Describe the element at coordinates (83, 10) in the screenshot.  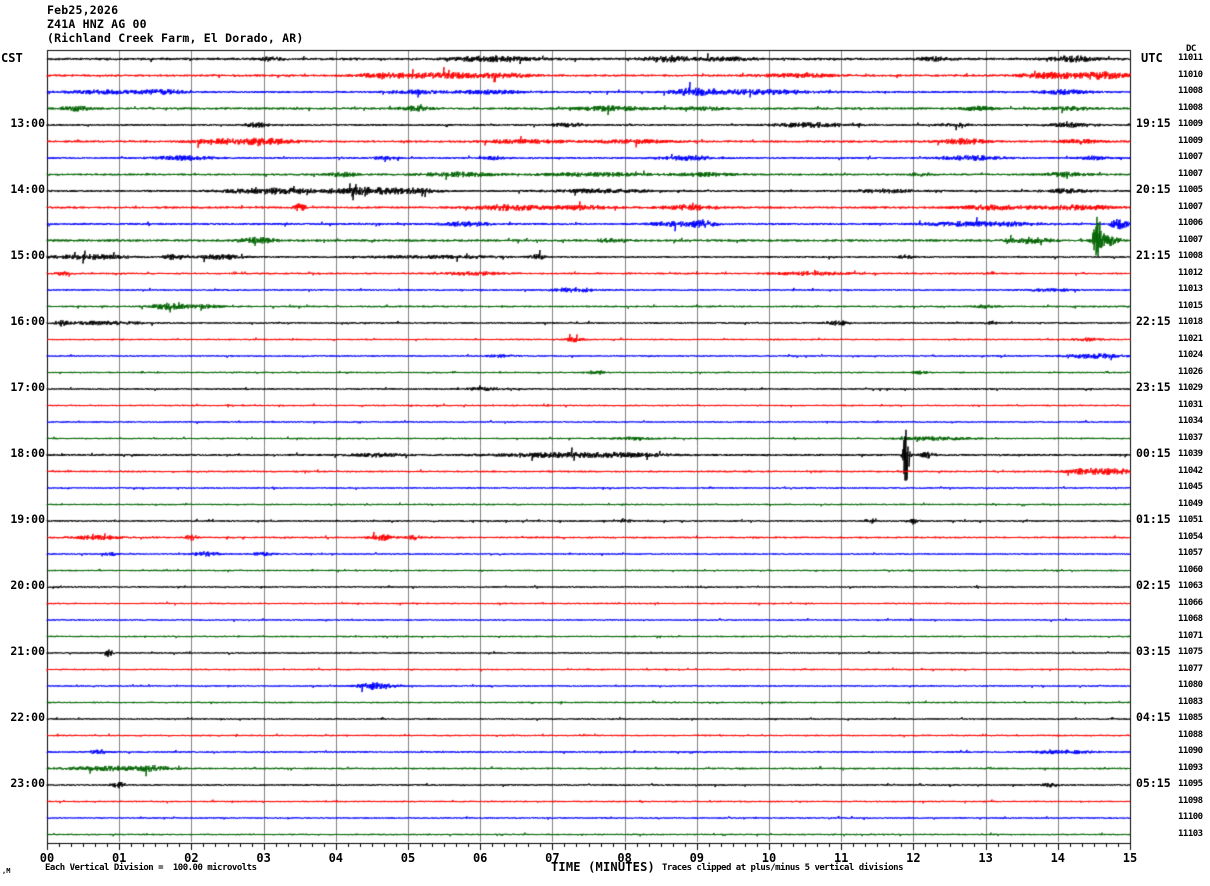
I see `header-date: Feb25,2026` at that location.